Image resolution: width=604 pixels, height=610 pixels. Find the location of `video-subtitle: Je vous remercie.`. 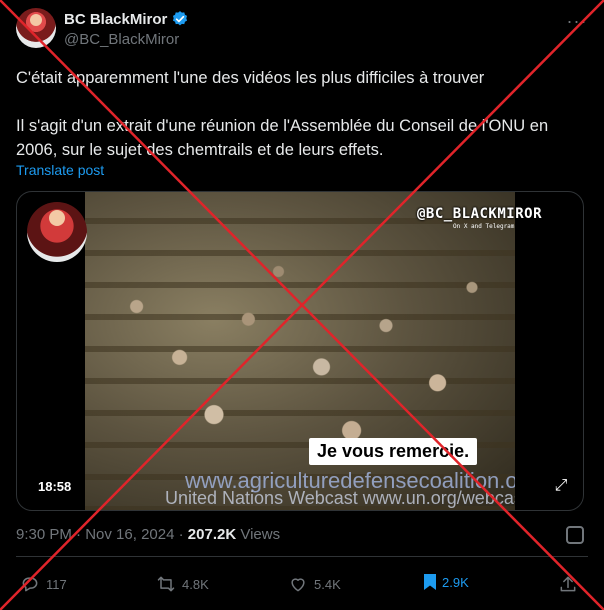

video-subtitle: Je vous remercie. is located at coordinates (393, 451).